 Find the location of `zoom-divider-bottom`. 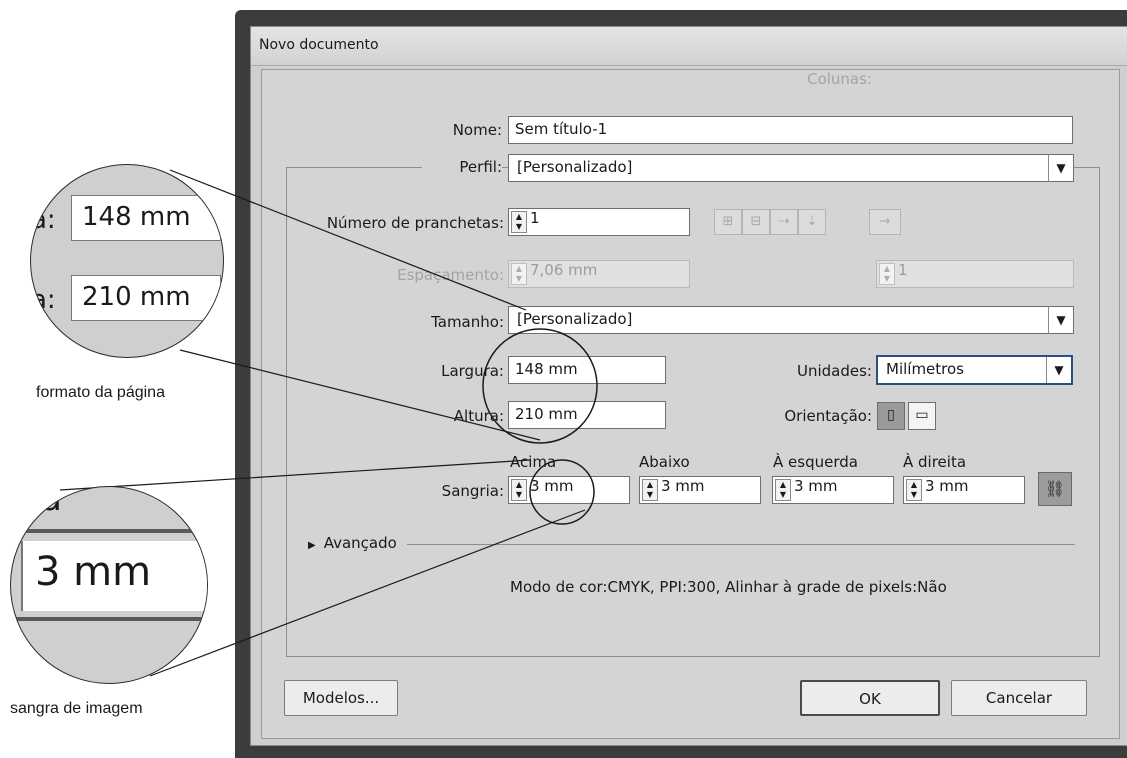

zoom-divider-bottom is located at coordinates (109, 619).